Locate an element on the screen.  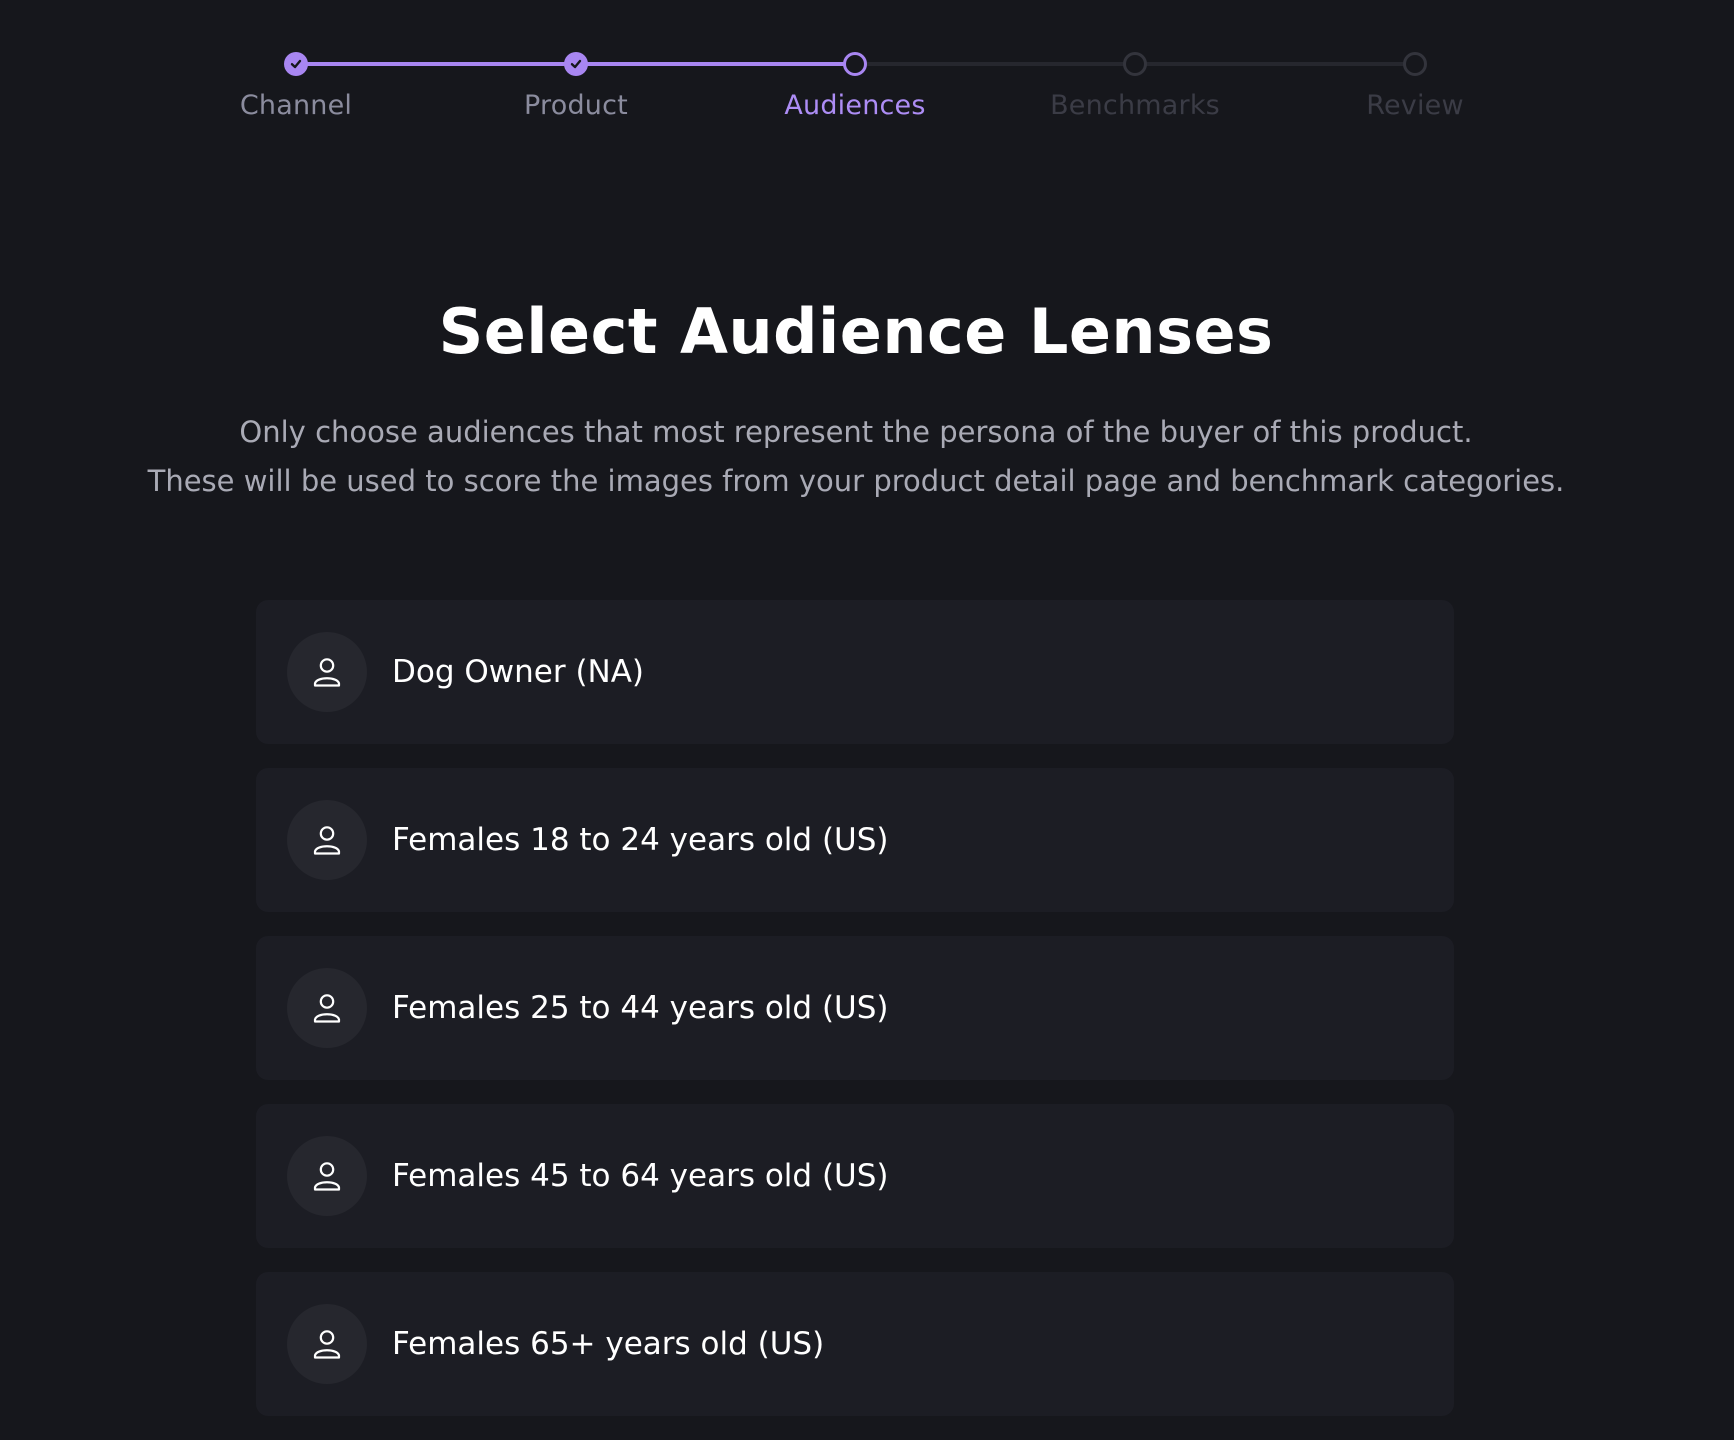
current-step-icon is located at coordinates (855, 64).